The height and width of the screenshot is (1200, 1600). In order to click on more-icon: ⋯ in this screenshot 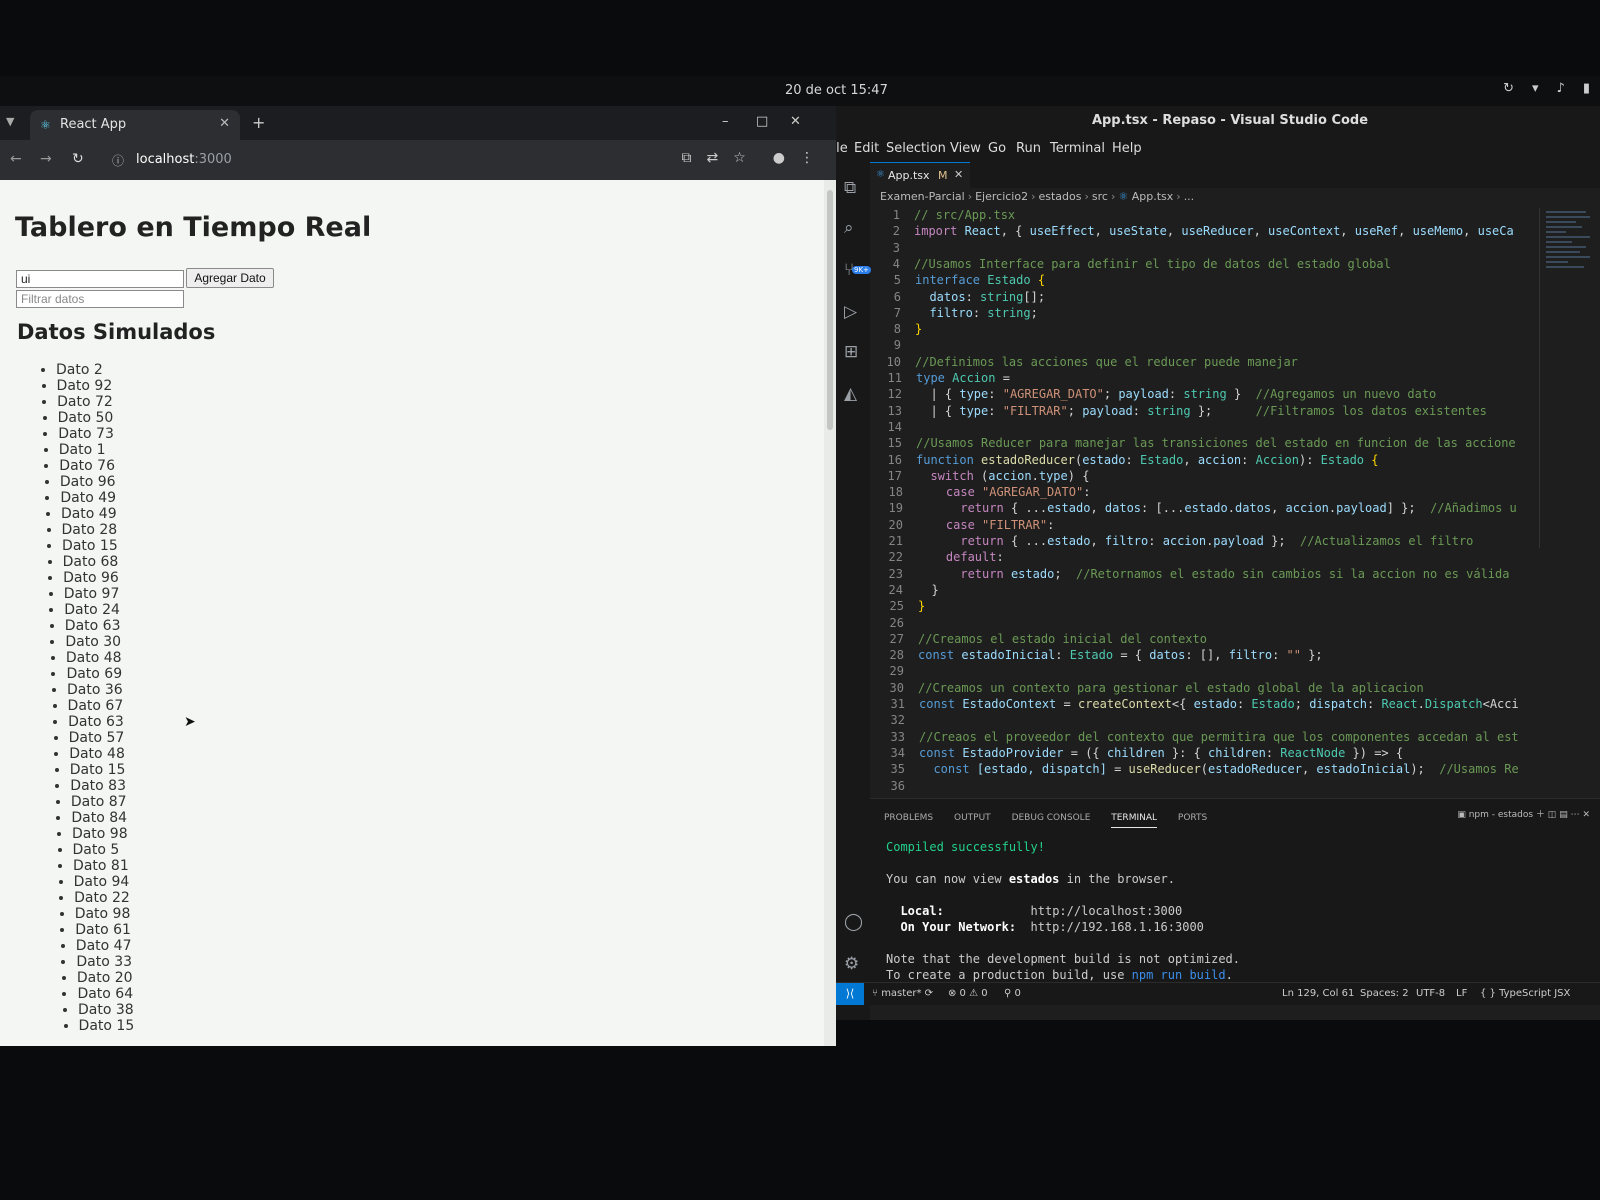, I will do `click(1575, 815)`.